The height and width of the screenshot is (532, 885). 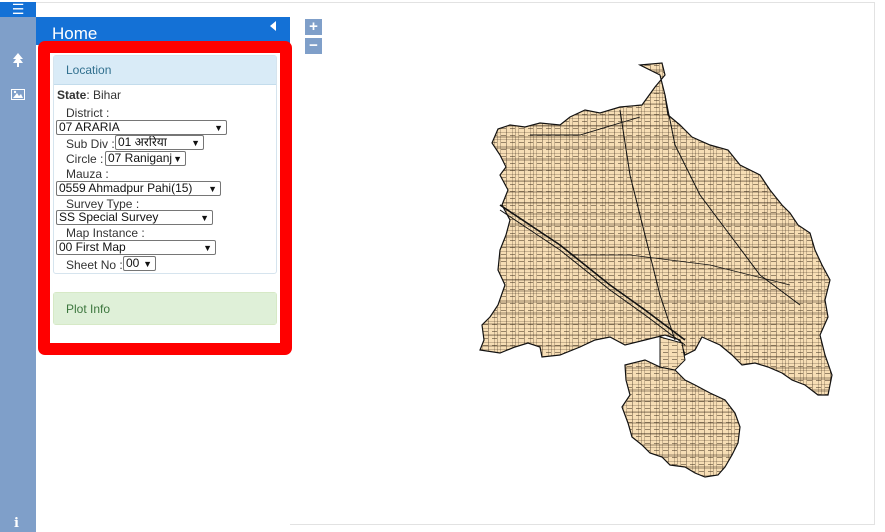 What do you see at coordinates (18, 60) in the screenshot?
I see `tree-icon` at bounding box center [18, 60].